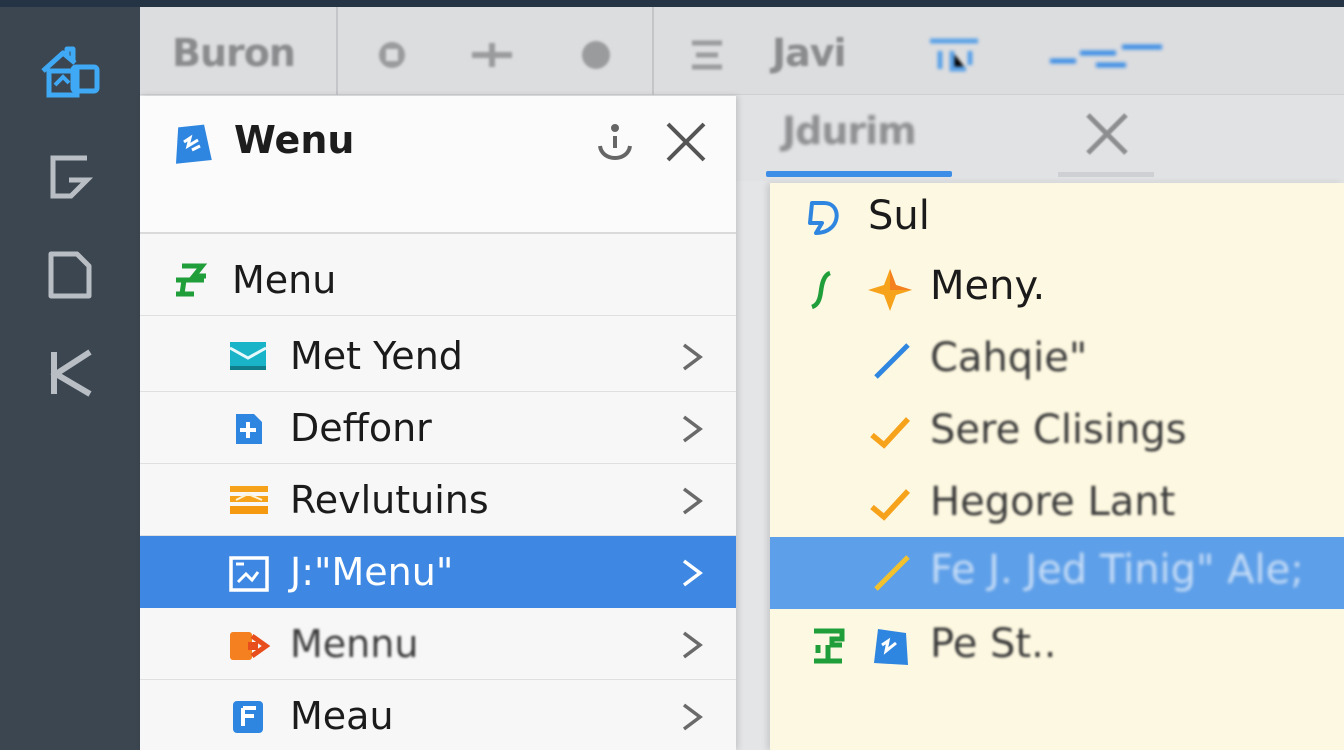  Describe the element at coordinates (993, 644) in the screenshot. I see `submenu-item-label: Pe St..` at that location.